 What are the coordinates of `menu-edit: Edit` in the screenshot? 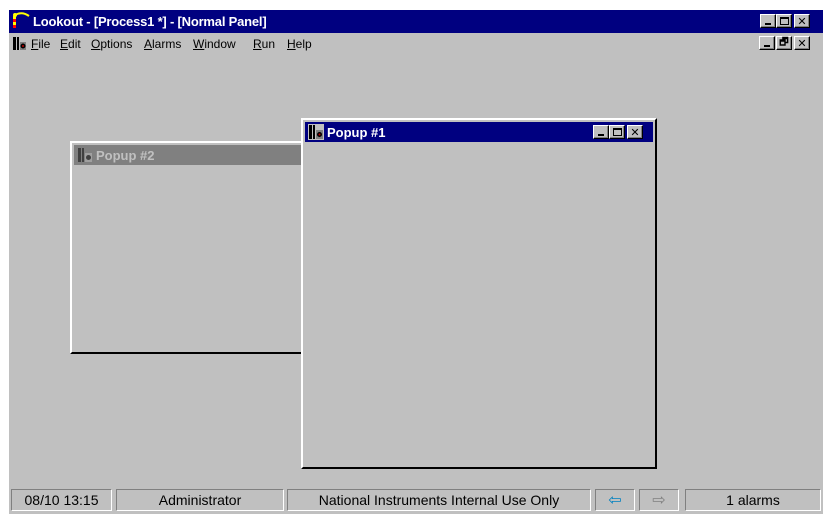 It's located at (70, 44).